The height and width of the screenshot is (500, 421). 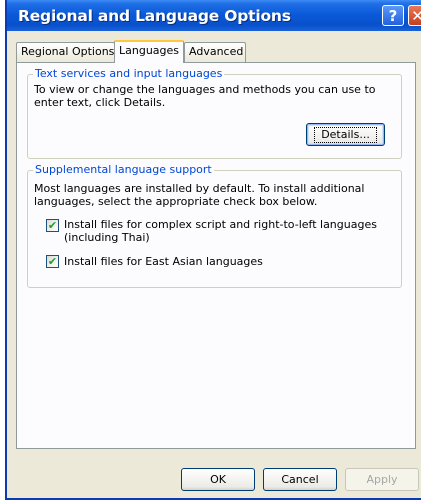 What do you see at coordinates (129, 74) in the screenshot?
I see `text-services-title: Text services and input languages` at bounding box center [129, 74].